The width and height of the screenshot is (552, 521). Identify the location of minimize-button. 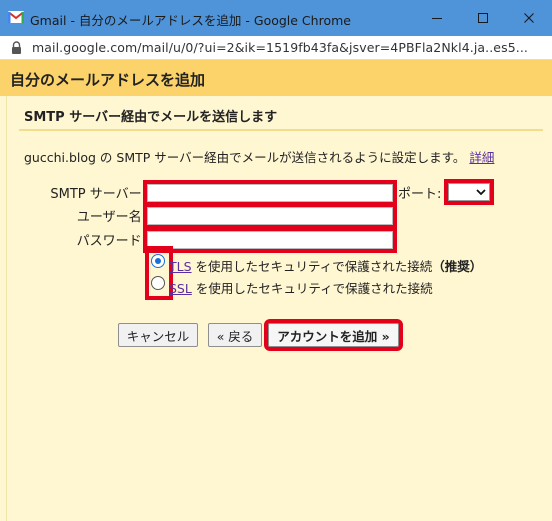
(437, 18).